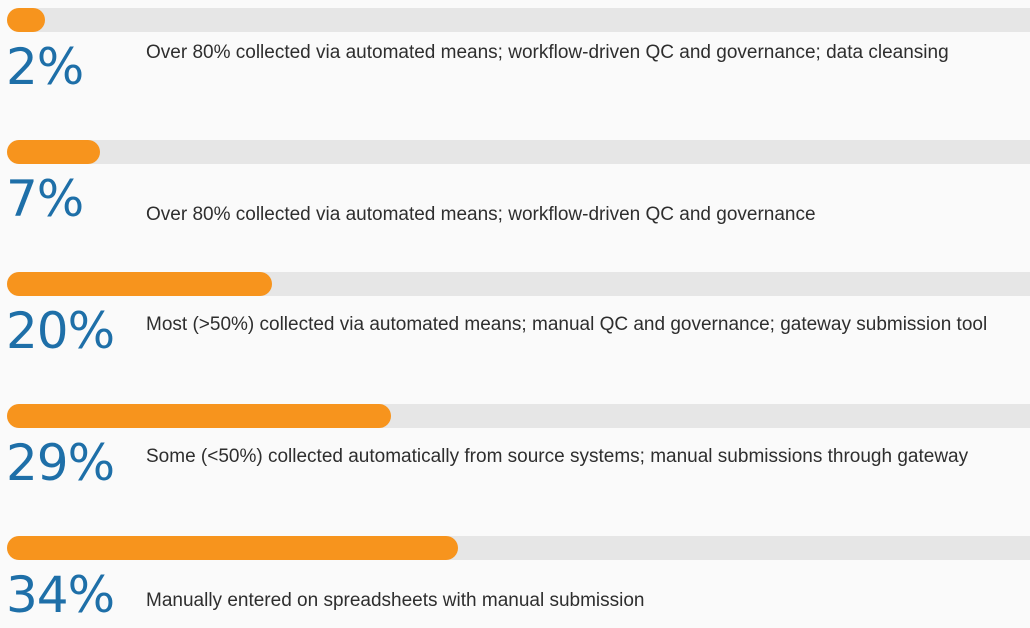 The height and width of the screenshot is (628, 1030). Describe the element at coordinates (60, 331) in the screenshot. I see `percent-label: 20%` at that location.